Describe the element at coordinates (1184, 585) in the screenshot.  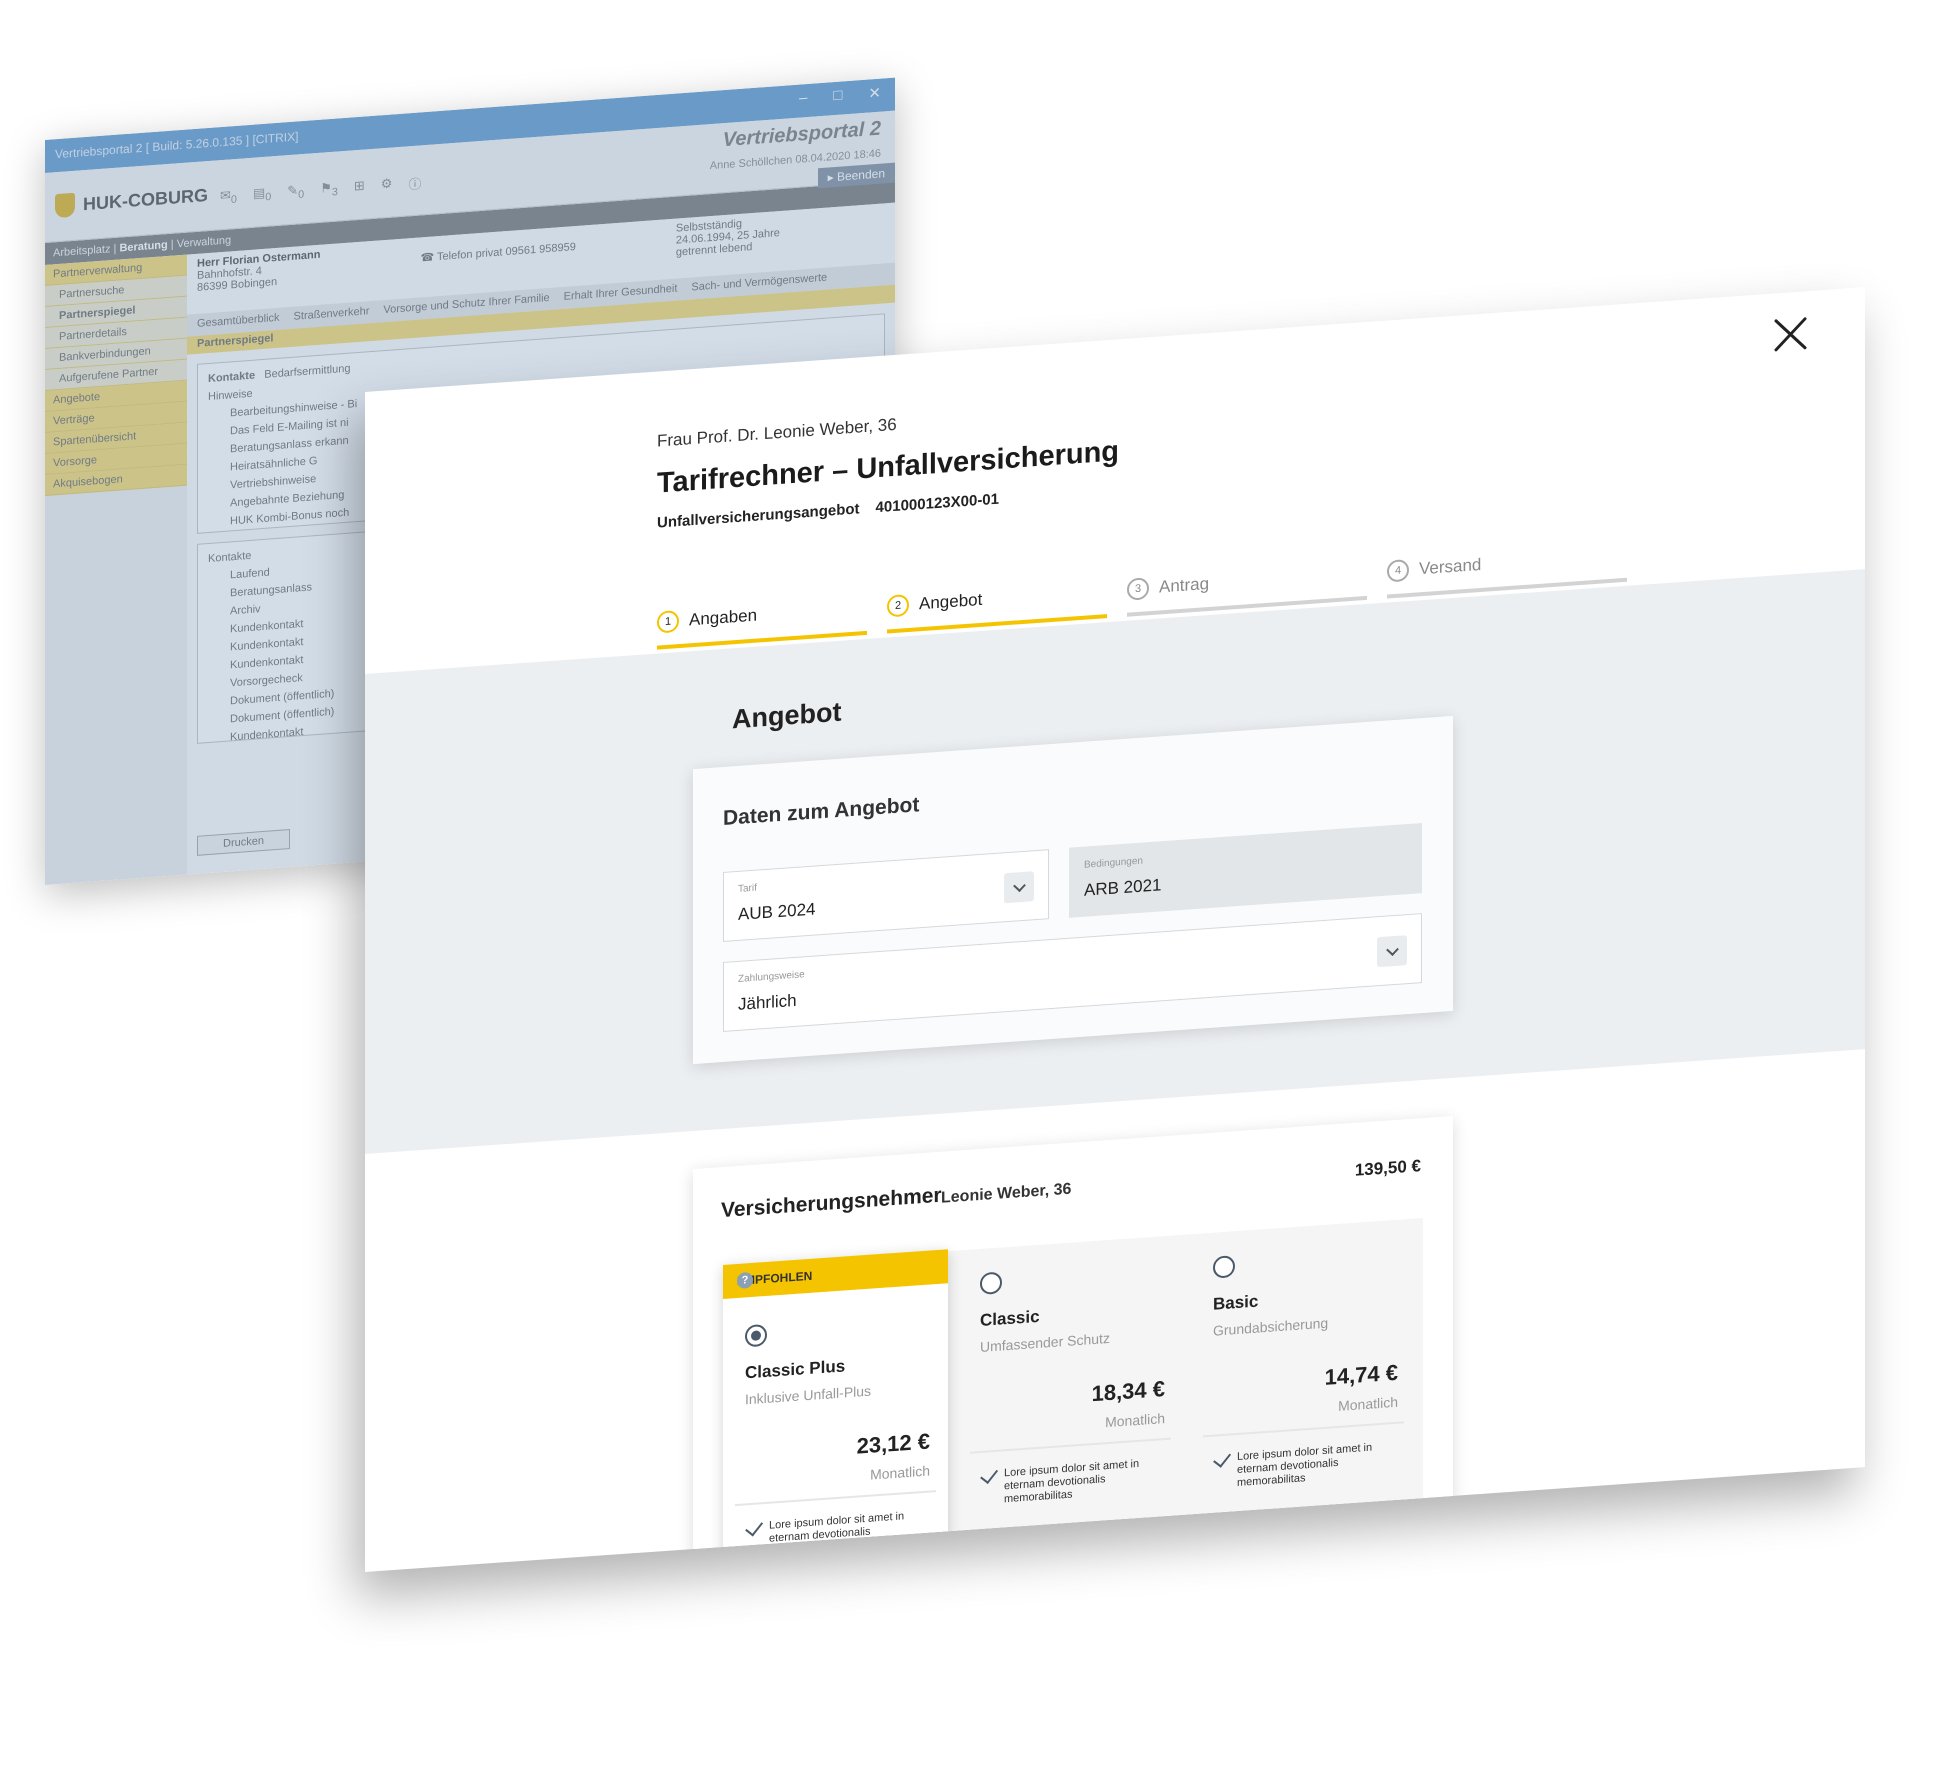
I see `step-label: Antrag` at that location.